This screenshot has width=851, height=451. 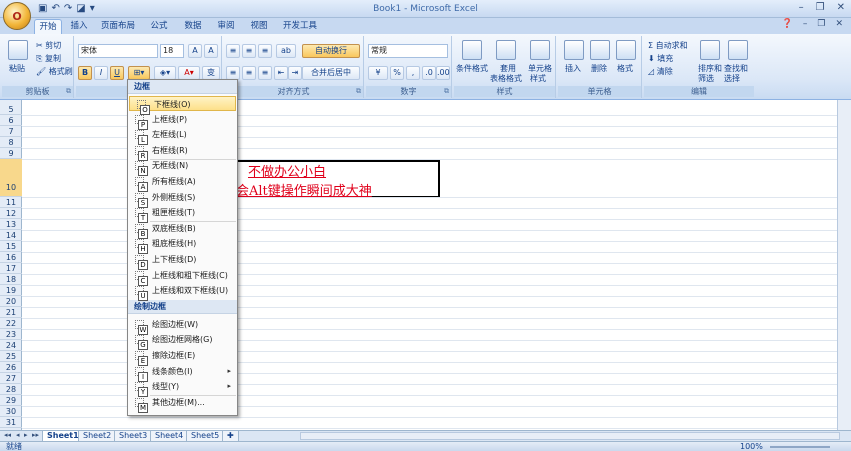 What do you see at coordinates (821, 24) in the screenshot?
I see `book-restore-icon: ❐` at bounding box center [821, 24].